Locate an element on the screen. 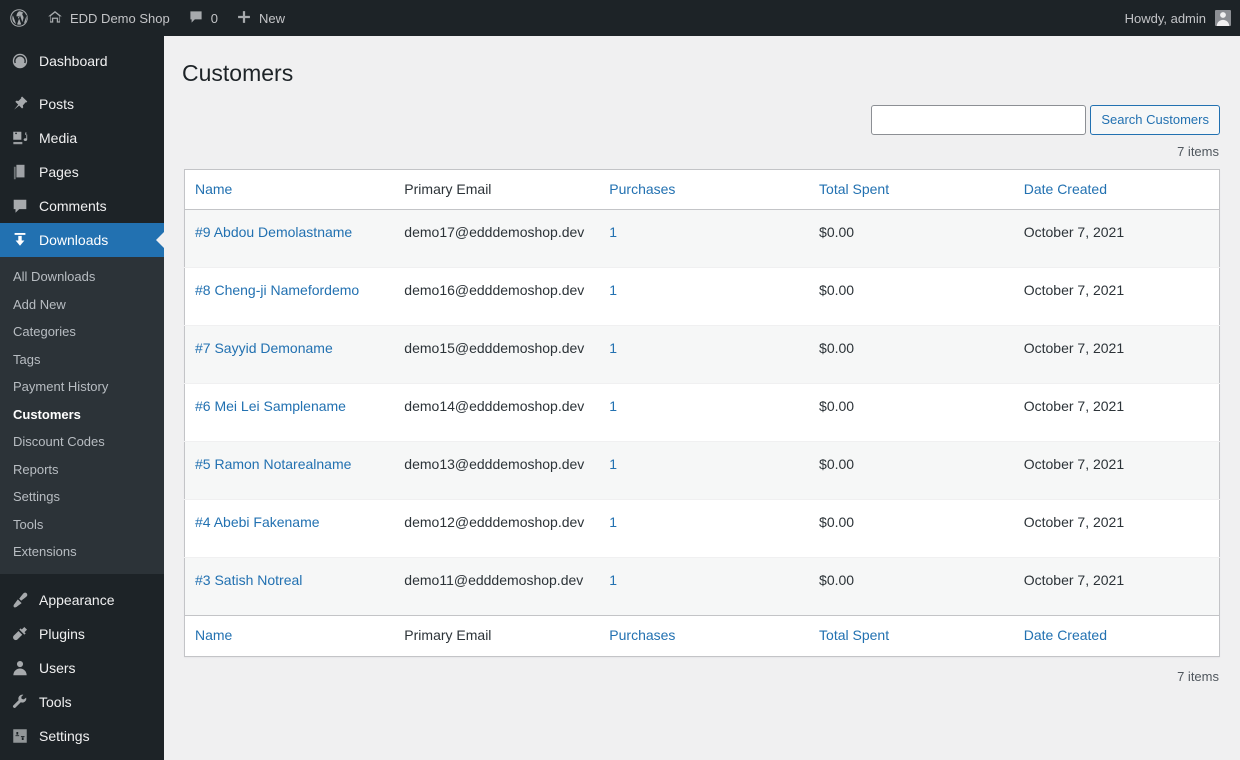 Image resolution: width=1240 pixels, height=760 pixels. column-header-name: Name is located at coordinates (289, 190).